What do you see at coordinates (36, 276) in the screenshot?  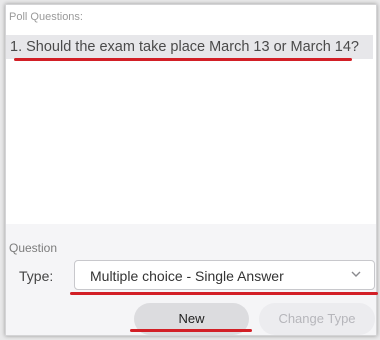 I see `type-label: Type:` at bounding box center [36, 276].